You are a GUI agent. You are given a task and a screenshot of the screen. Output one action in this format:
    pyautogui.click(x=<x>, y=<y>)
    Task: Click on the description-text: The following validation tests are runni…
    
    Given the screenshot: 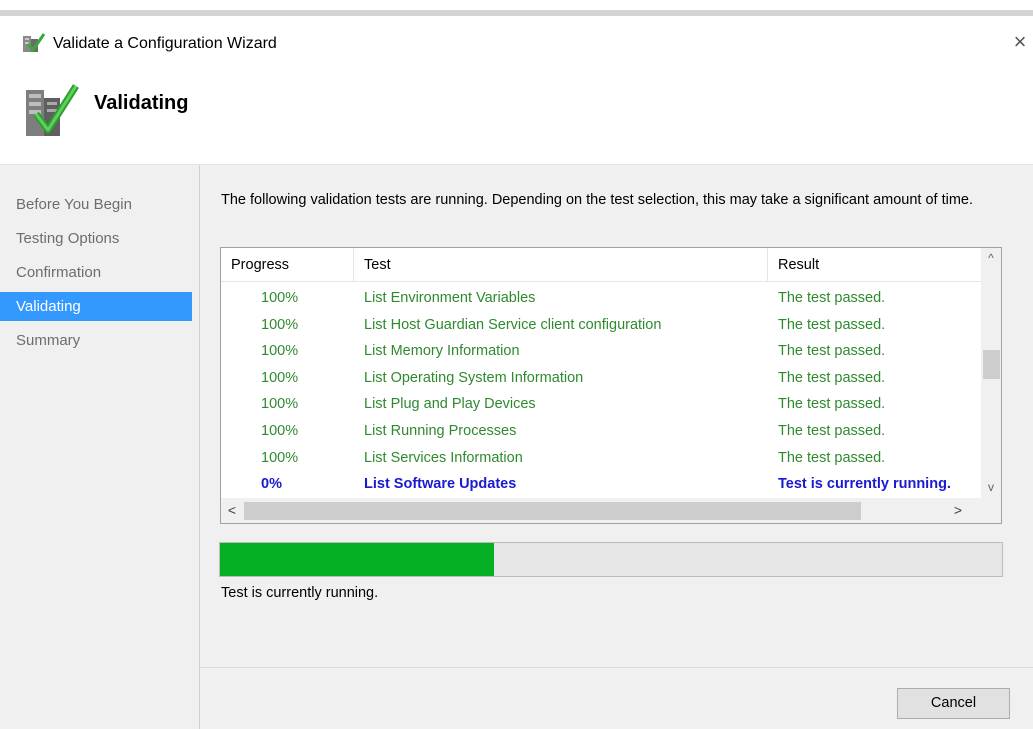 What is the action you would take?
    pyautogui.click(x=597, y=200)
    